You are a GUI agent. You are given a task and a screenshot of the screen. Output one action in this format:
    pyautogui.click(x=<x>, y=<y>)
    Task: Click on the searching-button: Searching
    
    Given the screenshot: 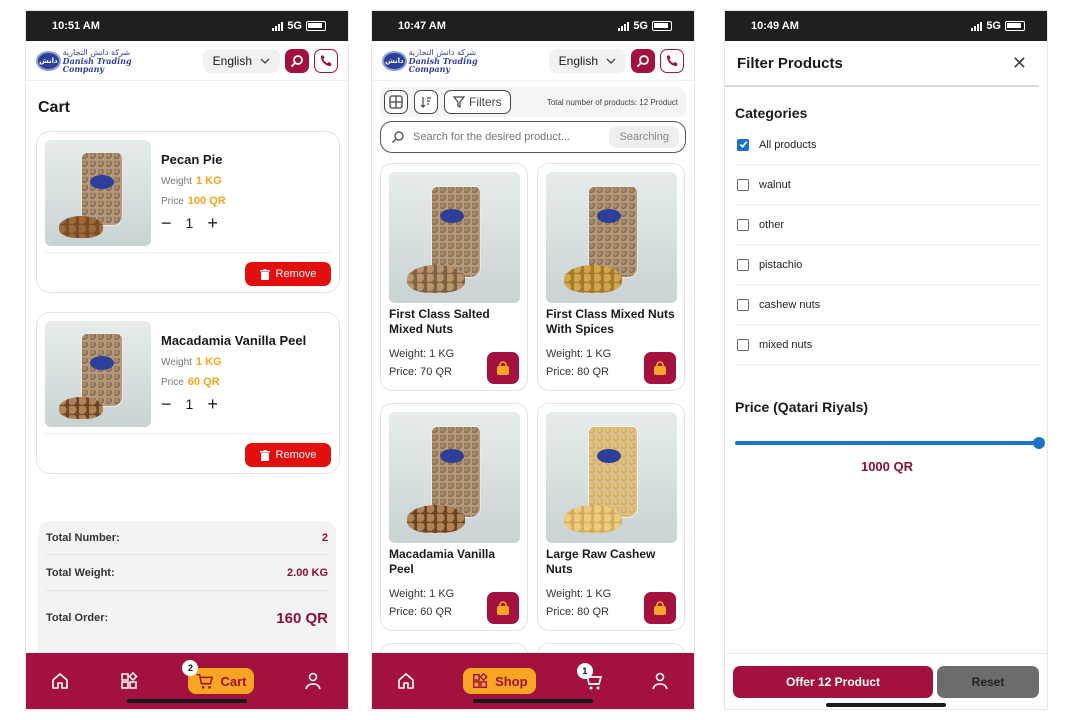 What is the action you would take?
    pyautogui.click(x=644, y=137)
    